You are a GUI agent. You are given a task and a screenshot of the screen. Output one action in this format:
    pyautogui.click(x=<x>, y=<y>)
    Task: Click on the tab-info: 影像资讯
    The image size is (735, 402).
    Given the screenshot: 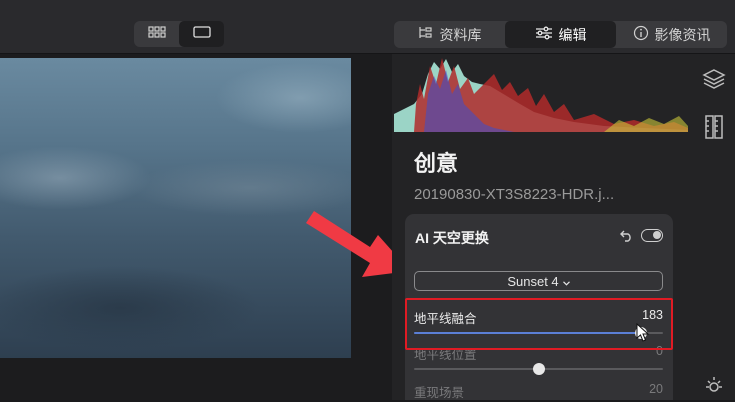 What is the action you would take?
    pyautogui.click(x=671, y=34)
    